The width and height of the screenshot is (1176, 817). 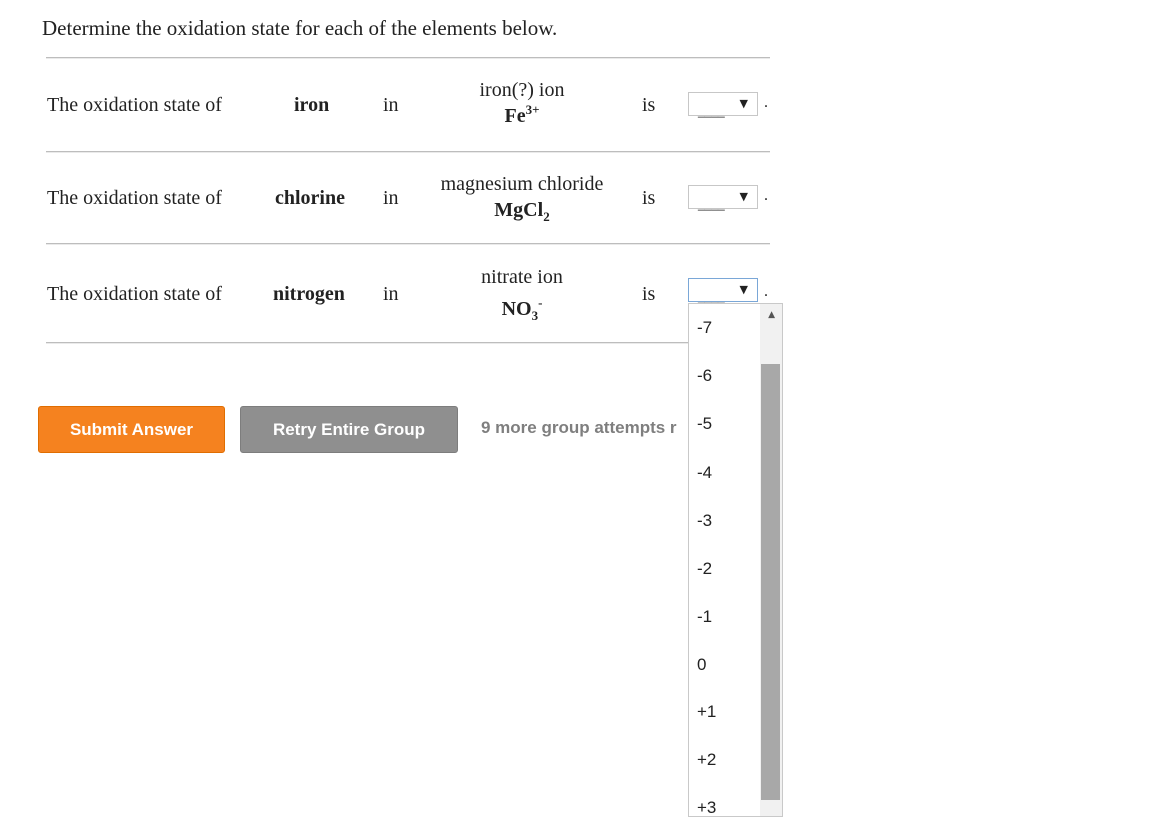 What do you see at coordinates (704, 376) in the screenshot?
I see `dropdown-option: -6` at bounding box center [704, 376].